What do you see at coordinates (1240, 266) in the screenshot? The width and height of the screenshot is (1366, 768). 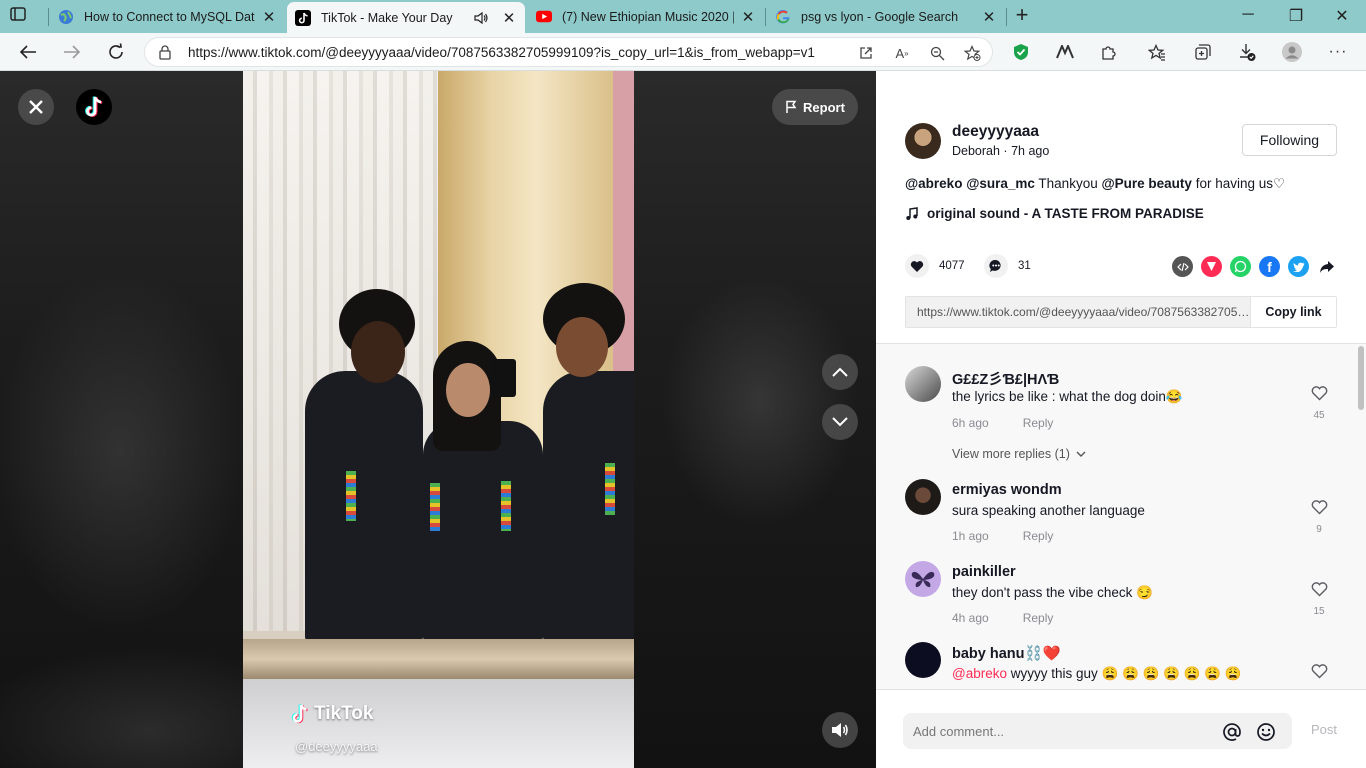 I see `whatsapp-icon` at bounding box center [1240, 266].